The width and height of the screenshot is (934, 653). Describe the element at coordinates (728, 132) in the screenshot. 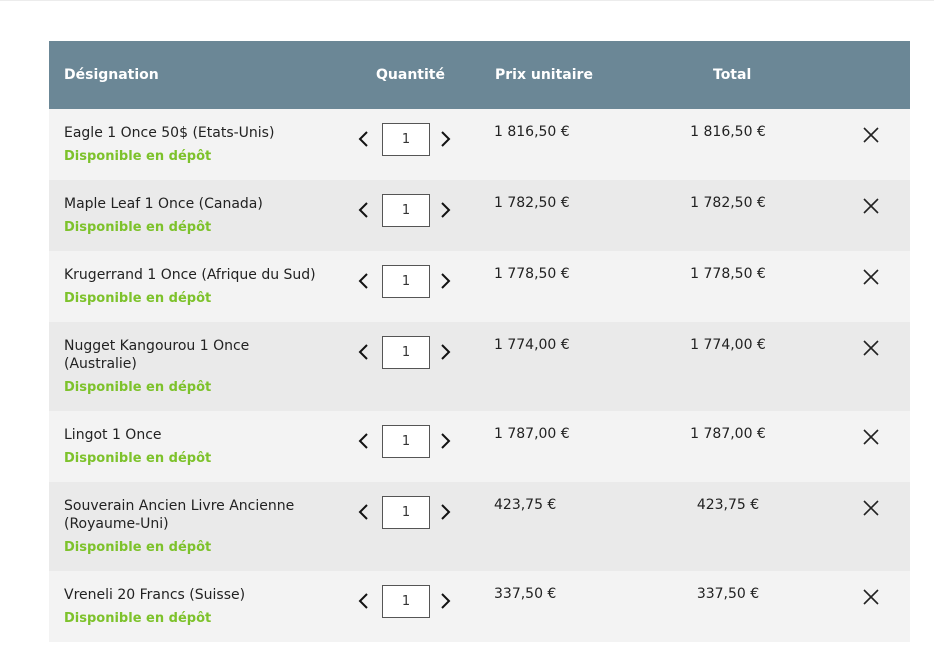

I see `line-total: 1 816,50 €` at that location.